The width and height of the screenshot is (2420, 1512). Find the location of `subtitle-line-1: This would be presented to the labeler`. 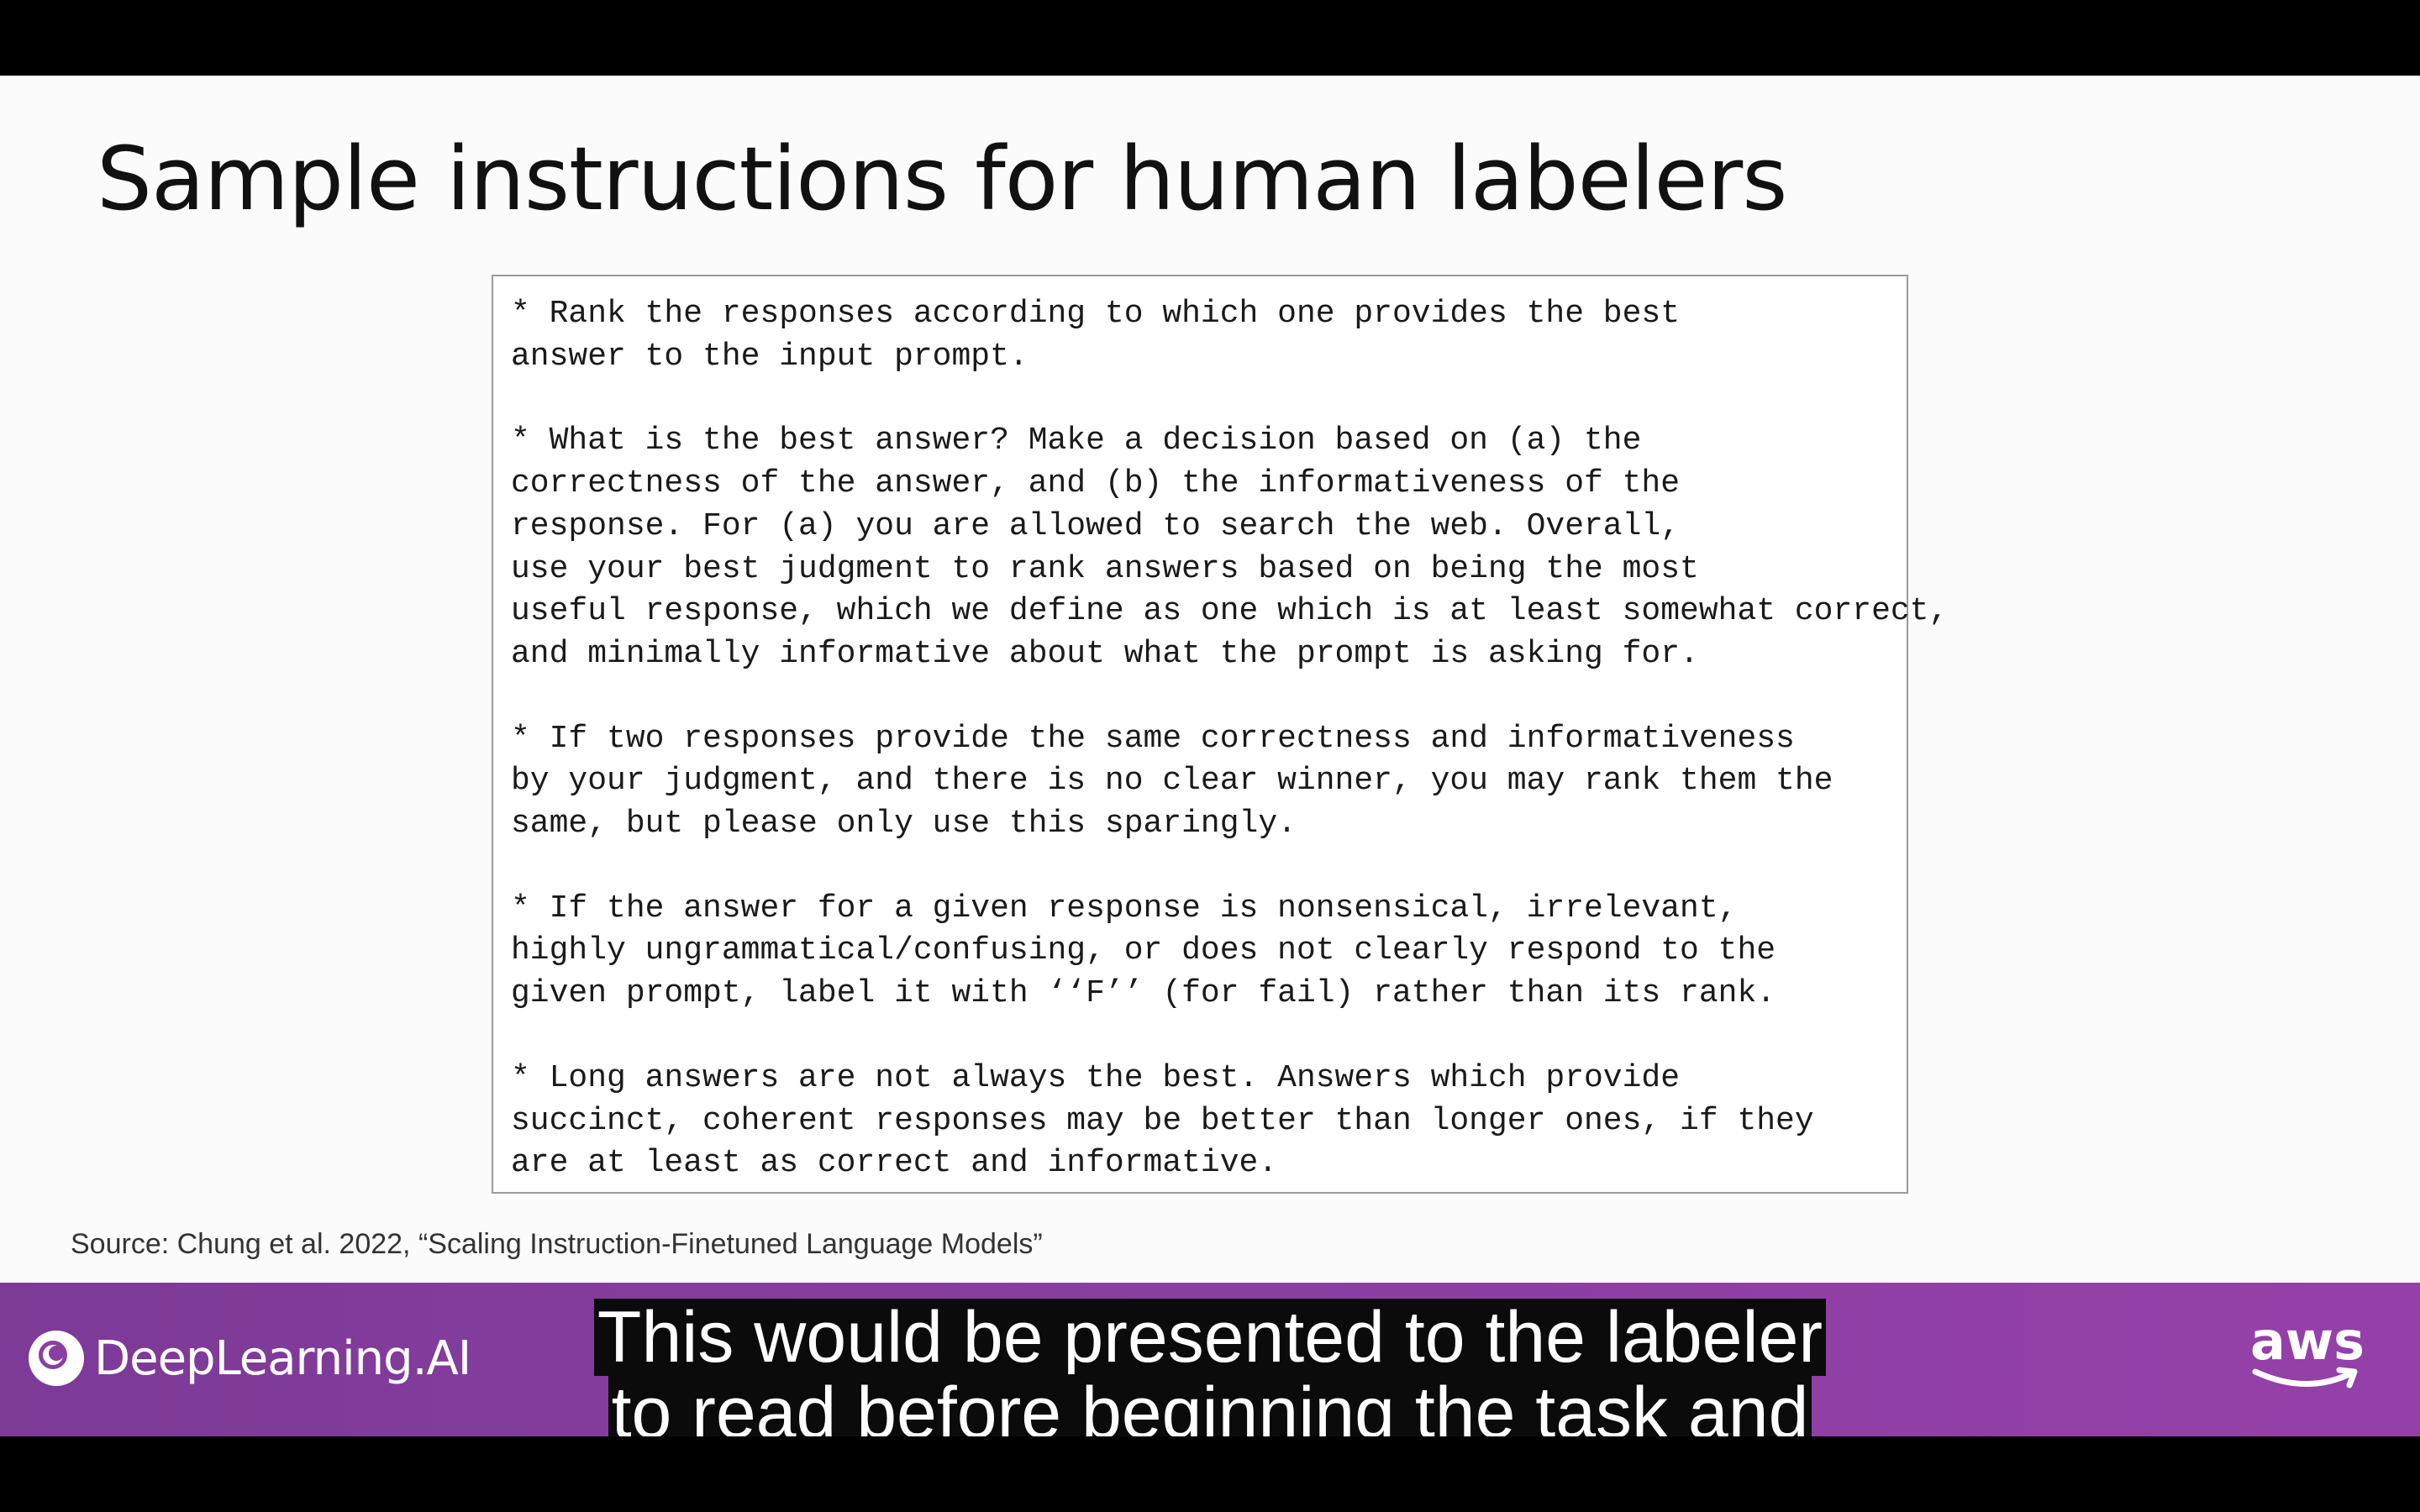

subtitle-line-1: This would be presented to the labeler is located at coordinates (1210, 1337).